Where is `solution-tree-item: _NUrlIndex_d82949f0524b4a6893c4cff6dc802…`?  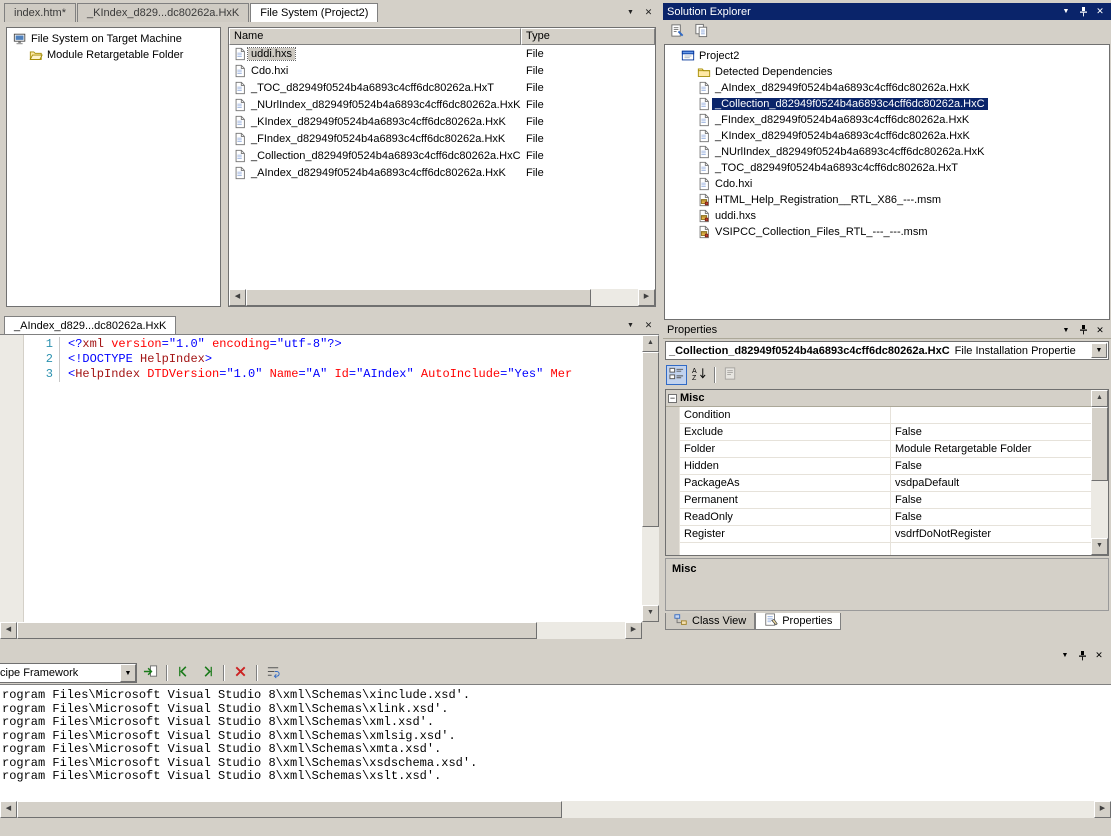 solution-tree-item: _NUrlIndex_d82949f0524b4a6893c4cff6dc802… is located at coordinates (887, 152).